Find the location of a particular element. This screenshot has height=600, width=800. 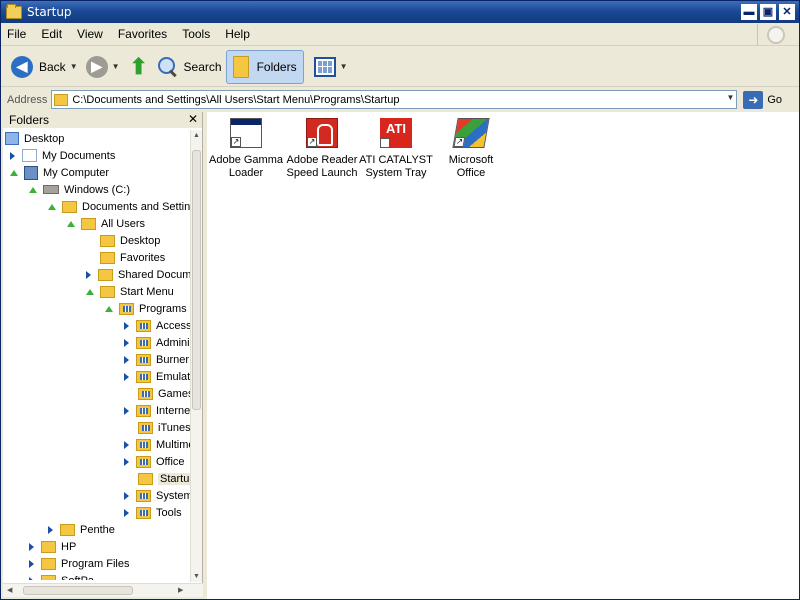

tree-item: My Computer is located at coordinates (59, 172).